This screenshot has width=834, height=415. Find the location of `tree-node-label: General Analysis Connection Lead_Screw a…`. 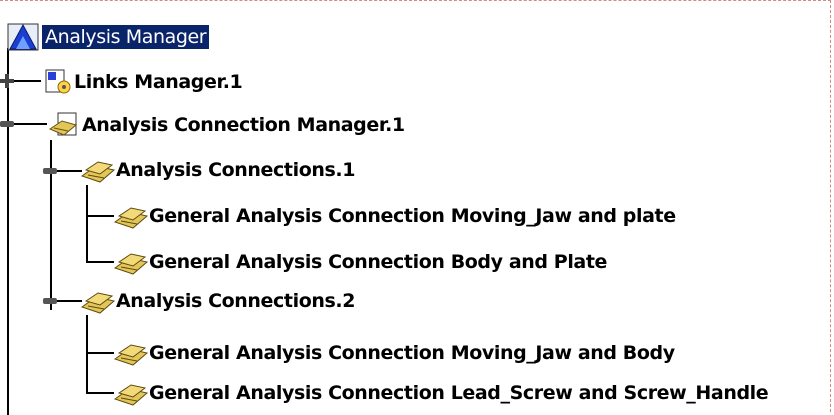

tree-node-label: General Analysis Connection Lead_Screw a… is located at coordinates (459, 393).